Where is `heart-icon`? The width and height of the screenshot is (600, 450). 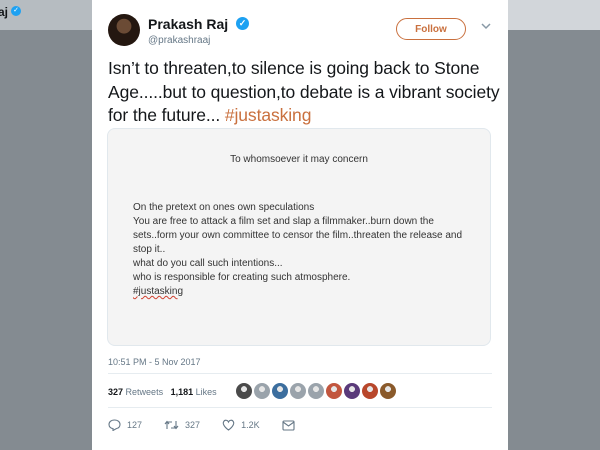 heart-icon is located at coordinates (228, 425).